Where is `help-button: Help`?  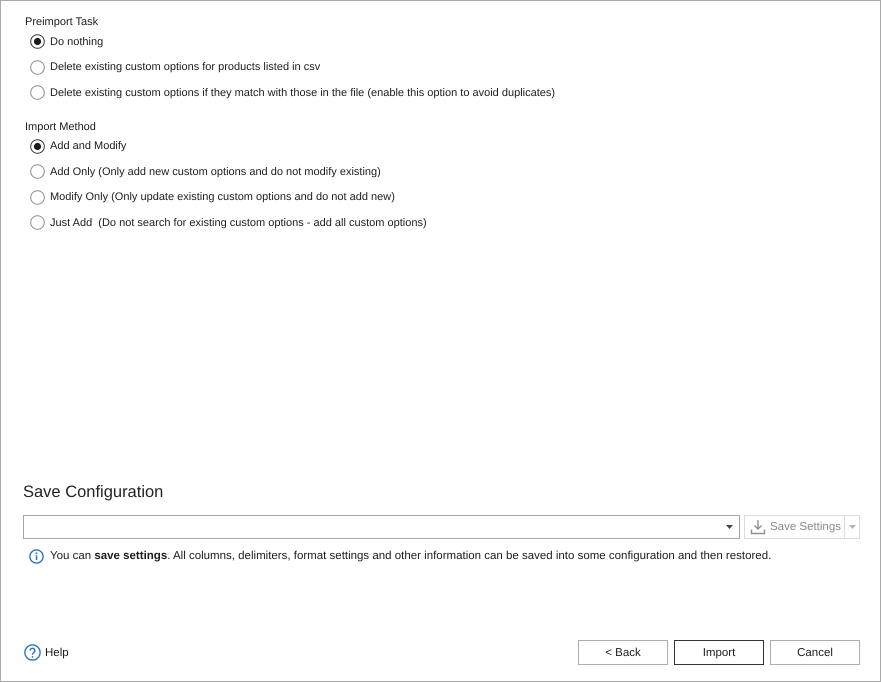 help-button: Help is located at coordinates (46, 652).